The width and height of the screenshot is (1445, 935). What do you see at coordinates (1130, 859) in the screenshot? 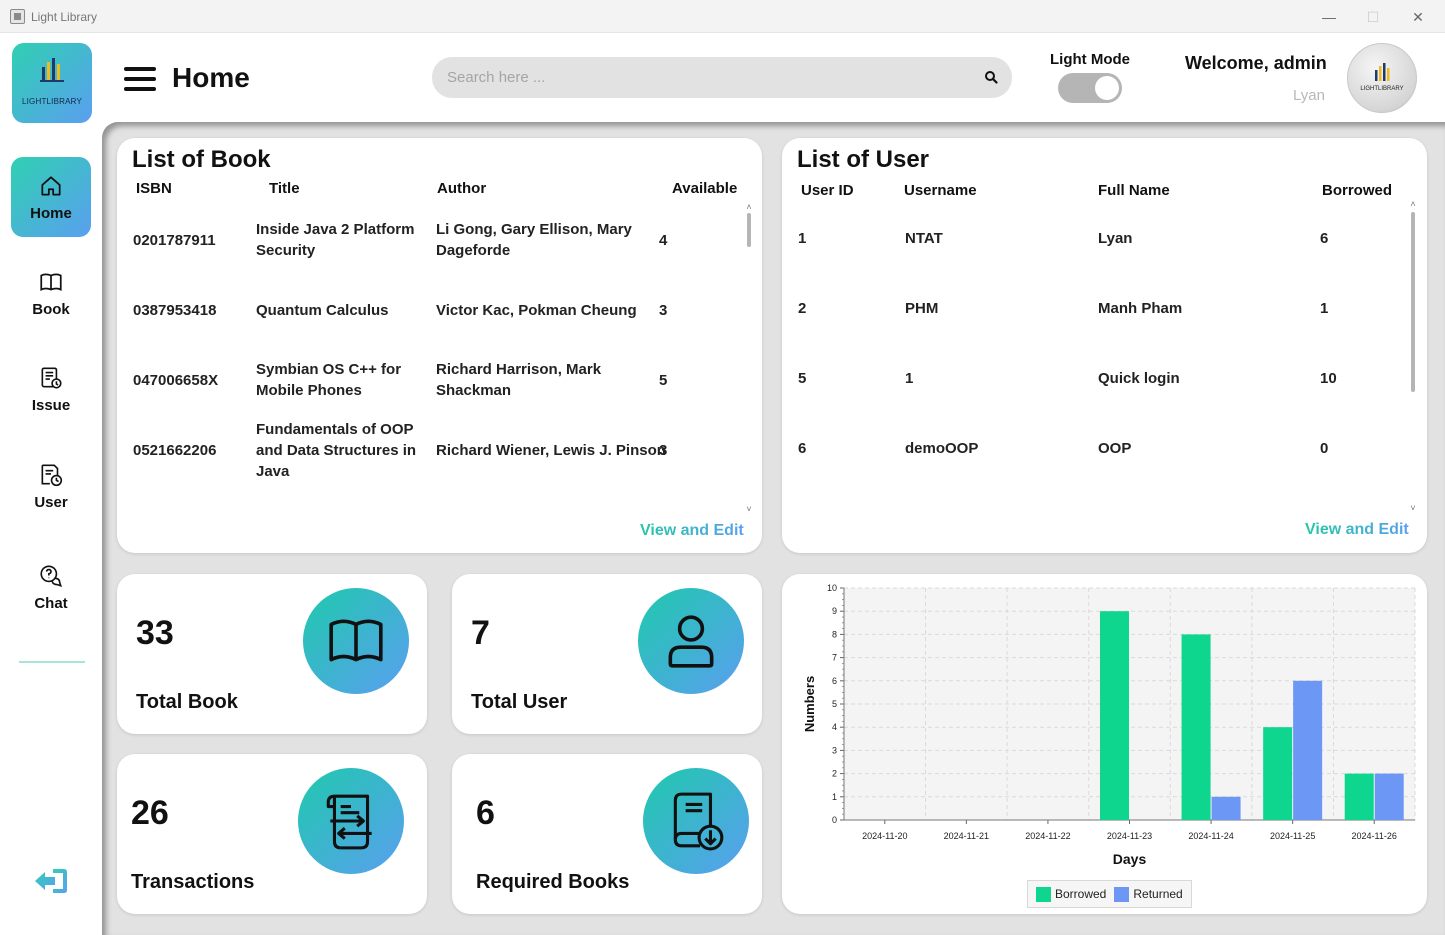
I see `x-axis-label: Days` at bounding box center [1130, 859].